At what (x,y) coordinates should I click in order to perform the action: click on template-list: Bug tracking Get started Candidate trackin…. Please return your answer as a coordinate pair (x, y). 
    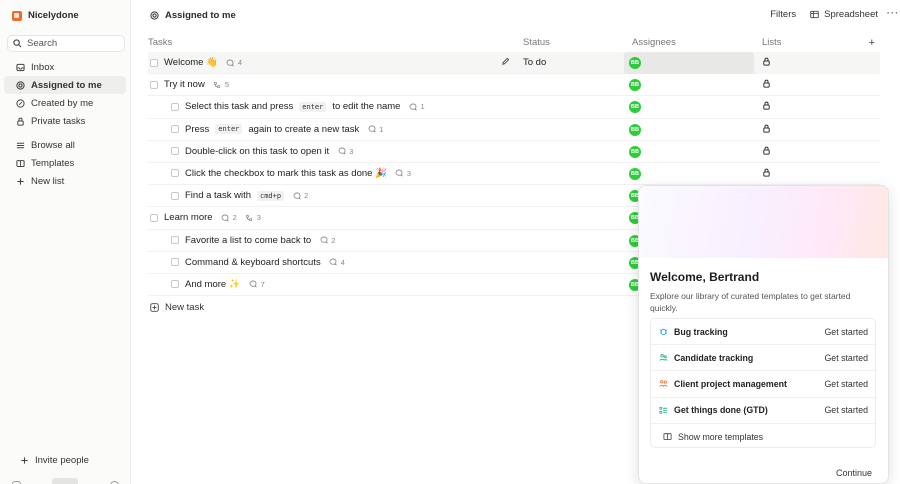
    Looking at the image, I should click on (763, 383).